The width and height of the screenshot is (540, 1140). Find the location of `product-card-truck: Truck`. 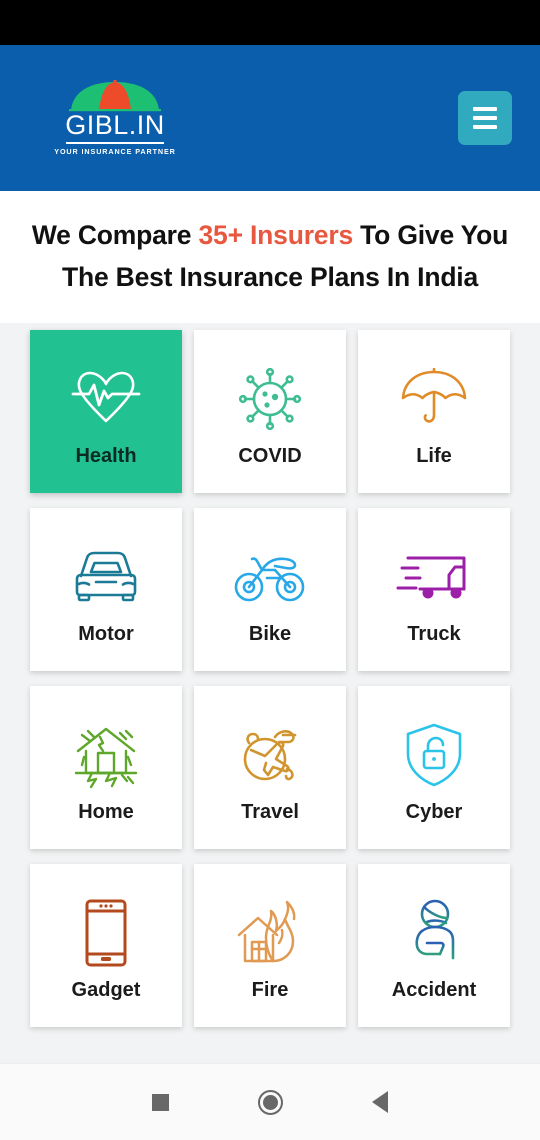

product-card-truck: Truck is located at coordinates (434, 589).